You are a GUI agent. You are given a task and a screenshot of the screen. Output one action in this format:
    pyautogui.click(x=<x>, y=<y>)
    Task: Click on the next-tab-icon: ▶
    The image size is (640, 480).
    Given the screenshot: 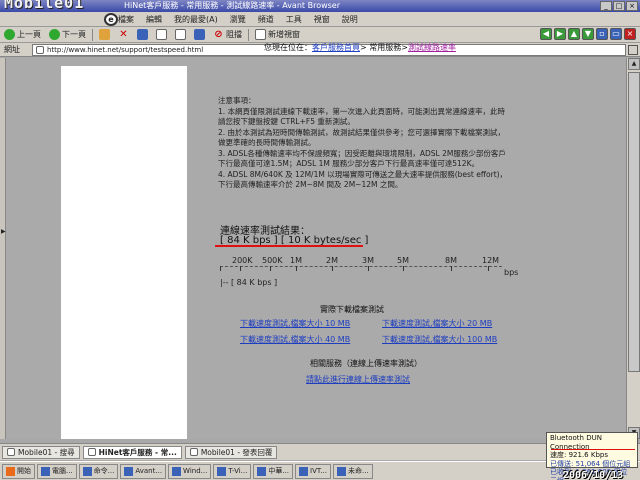 What is the action you would take?
    pyautogui.click(x=560, y=34)
    